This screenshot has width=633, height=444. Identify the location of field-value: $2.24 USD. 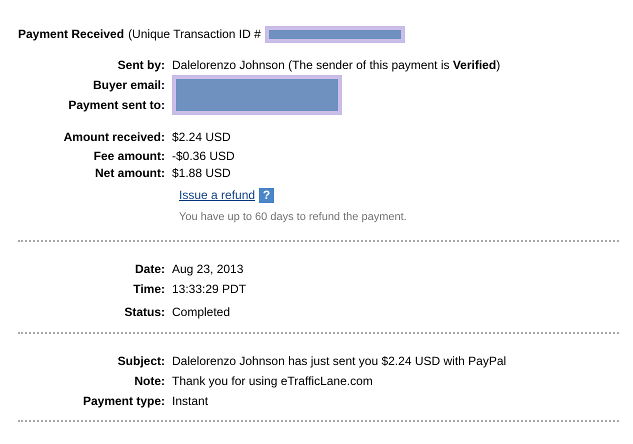
(201, 137).